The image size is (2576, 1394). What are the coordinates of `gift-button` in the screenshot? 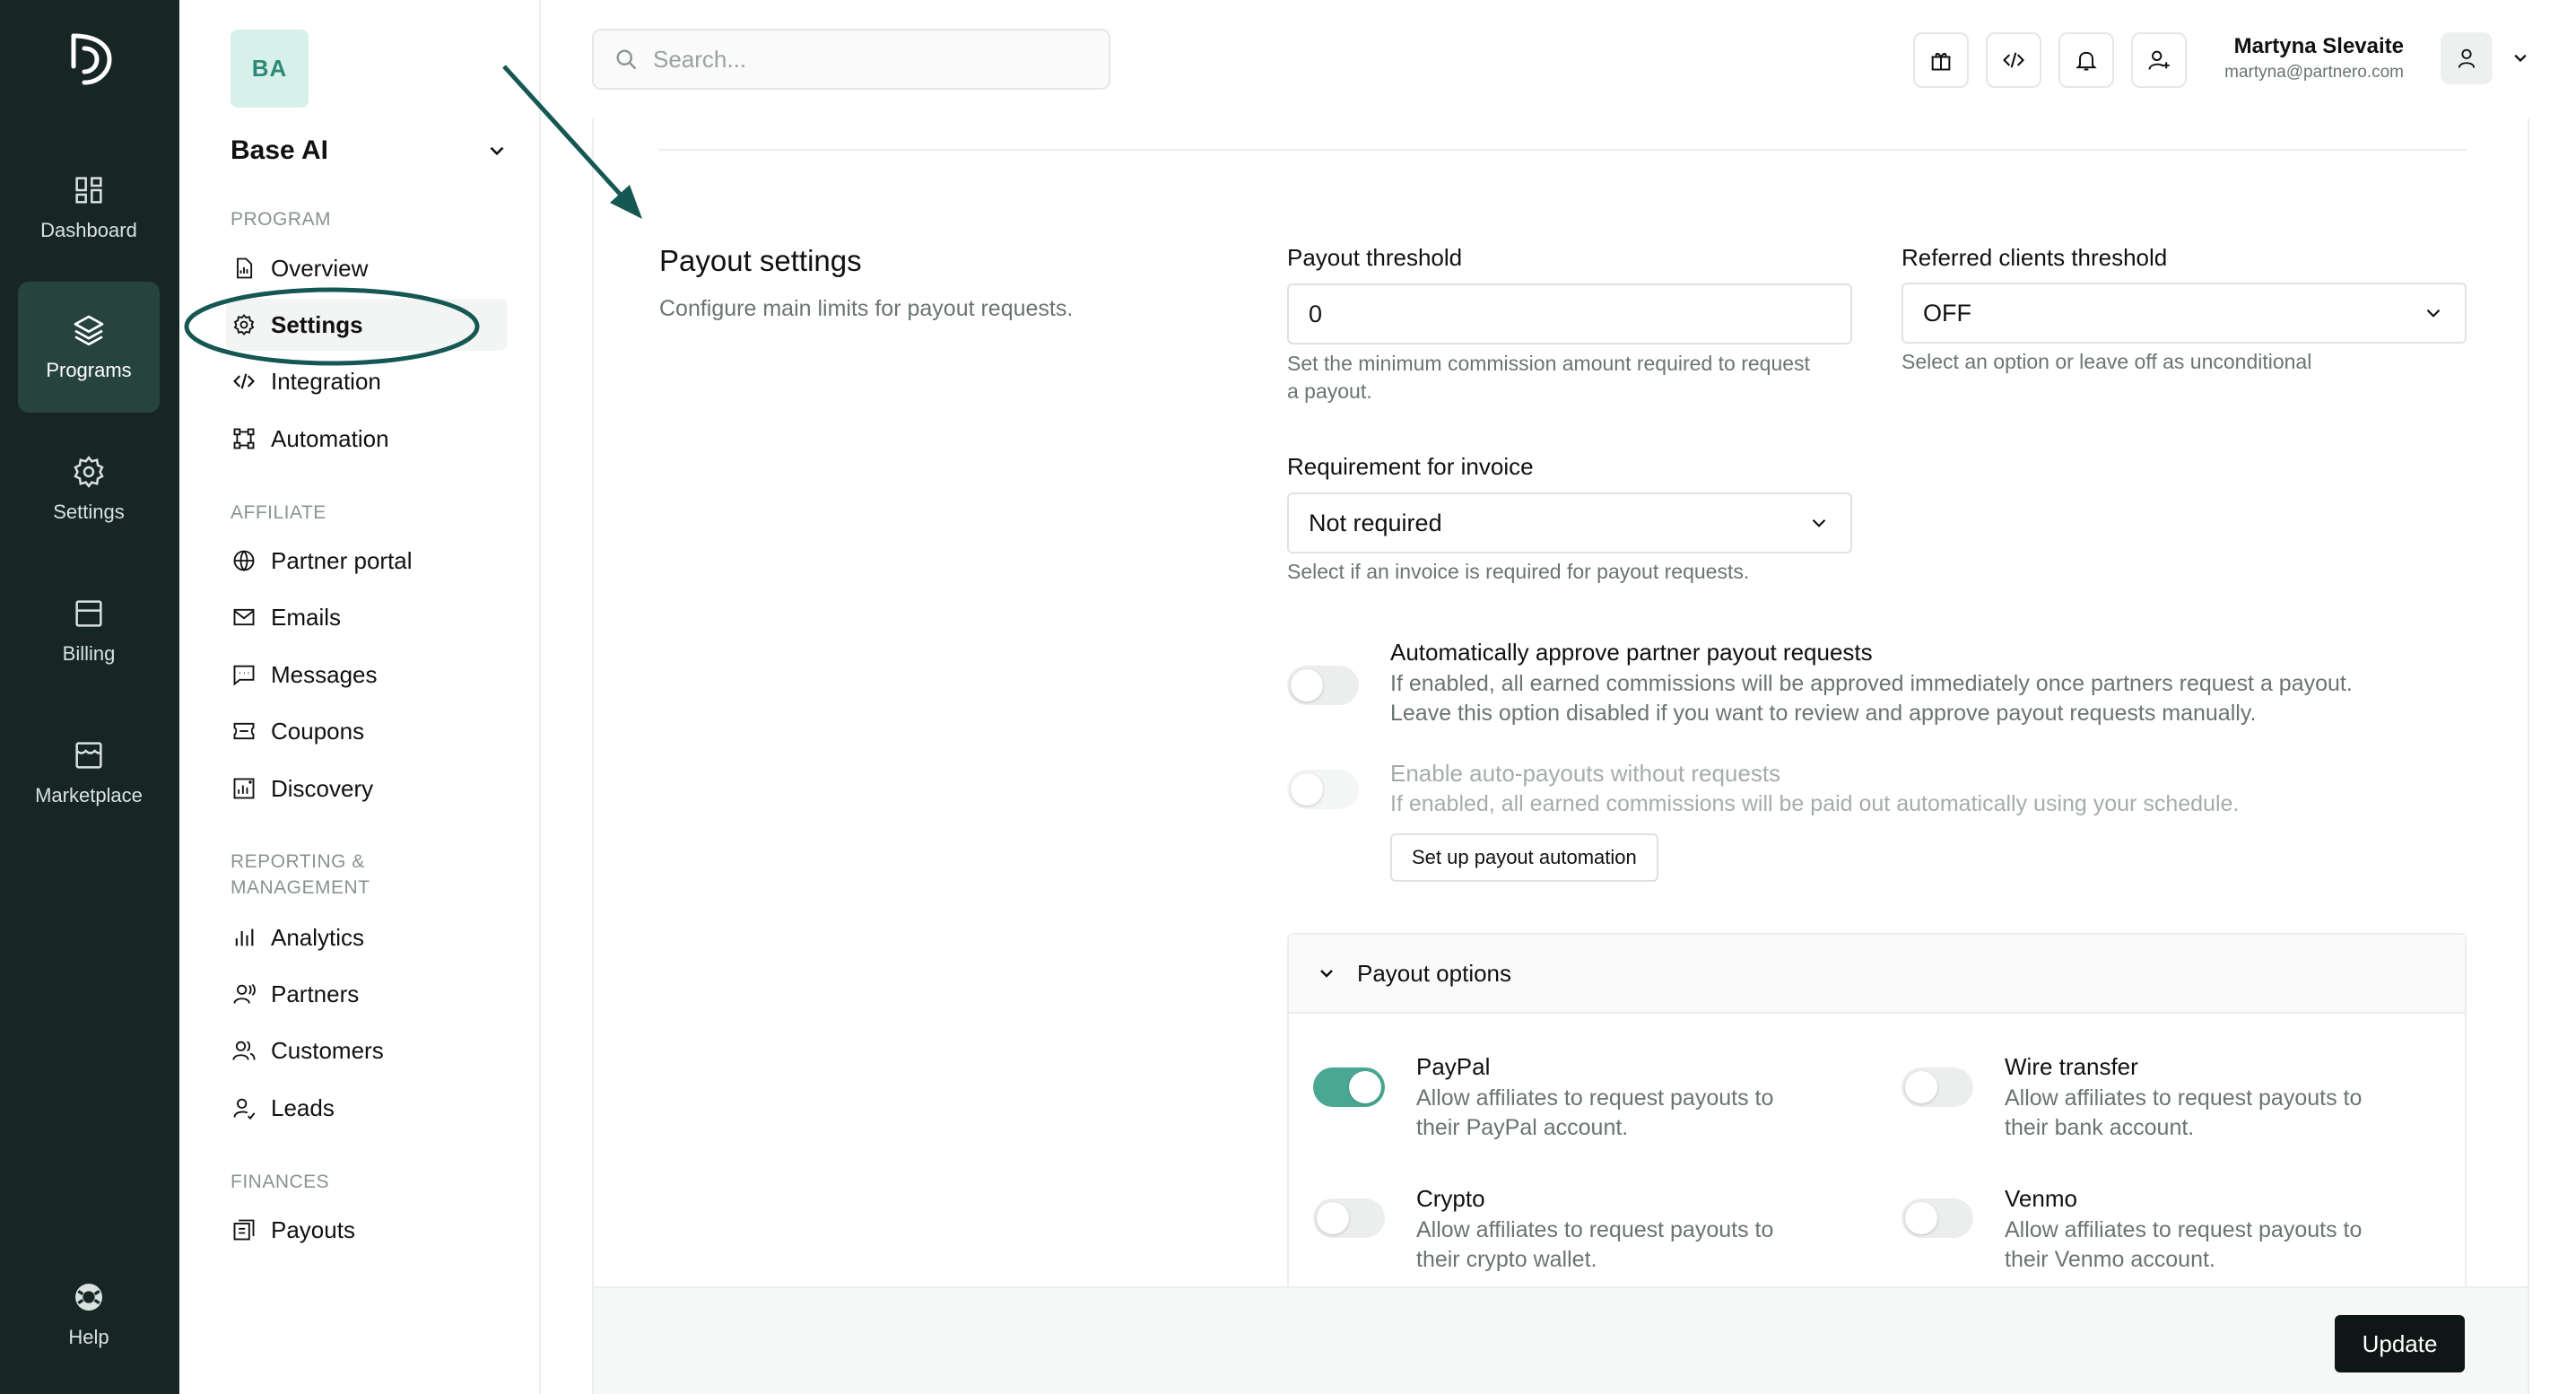 It's located at (1941, 60).